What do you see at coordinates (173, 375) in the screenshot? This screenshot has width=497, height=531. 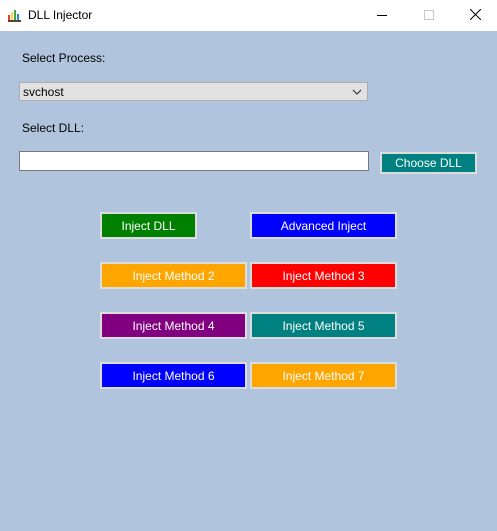 I see `inject-method-6-button: Inject Method 6` at bounding box center [173, 375].